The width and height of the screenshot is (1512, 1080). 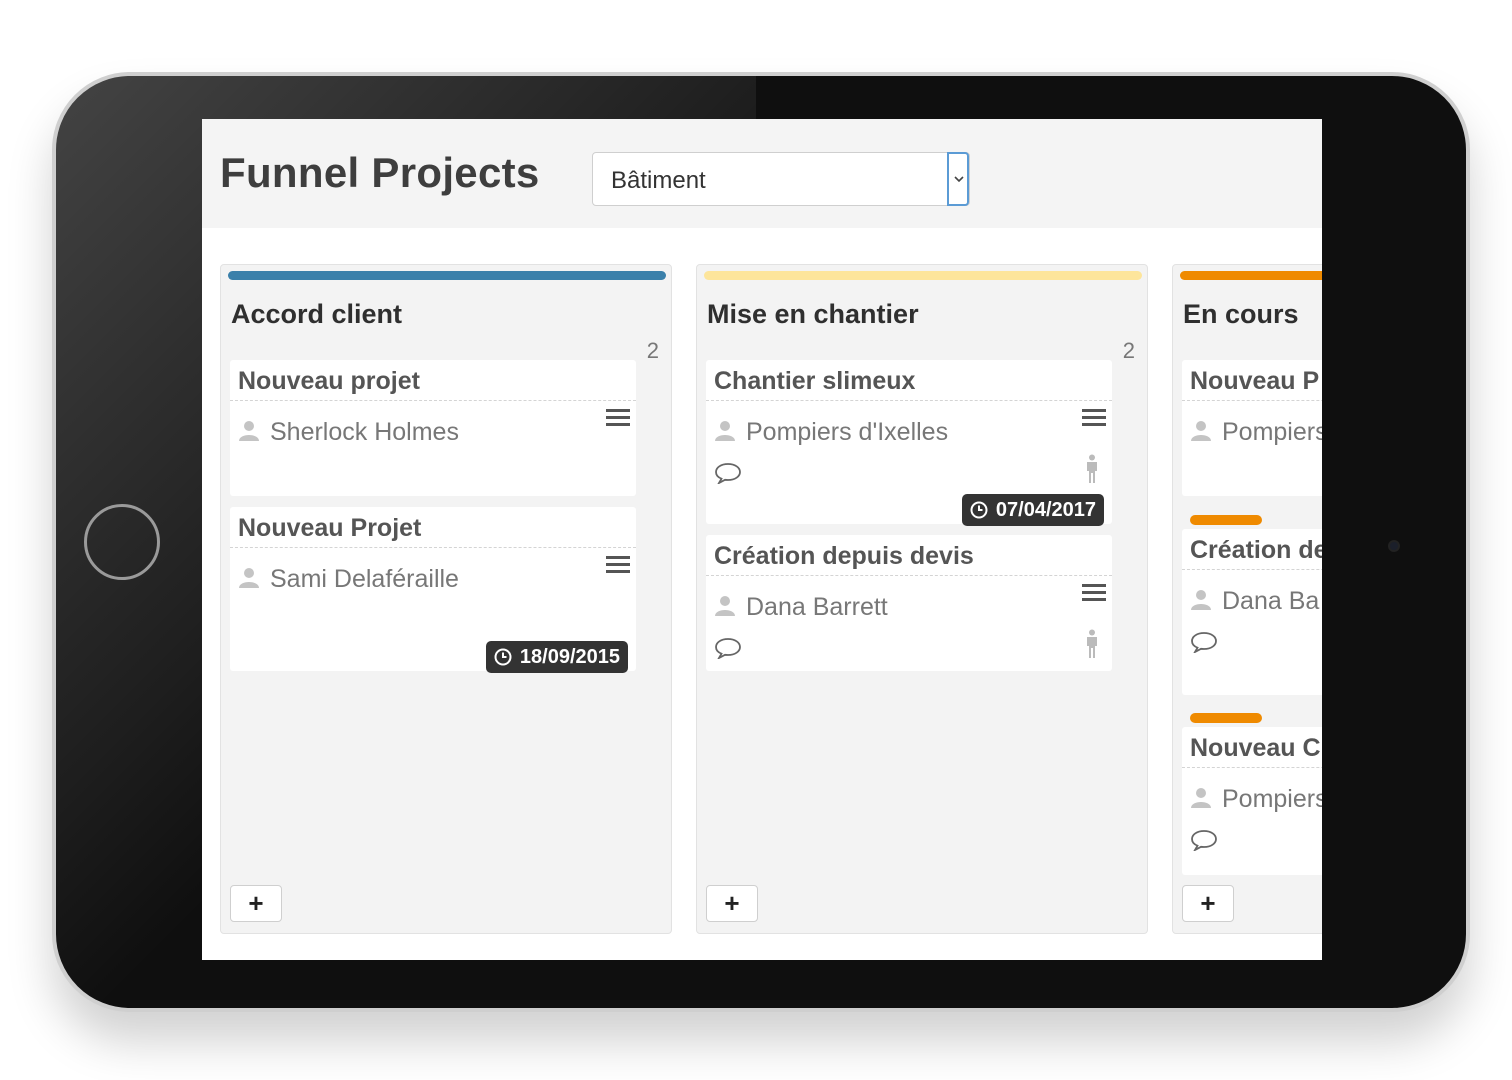 I want to click on column-title: En cours, so click(x=1241, y=314).